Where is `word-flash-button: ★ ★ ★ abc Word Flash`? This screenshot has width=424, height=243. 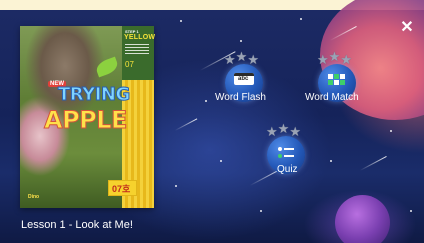 word-flash-button: ★ ★ ★ abc Word Flash is located at coordinates (244, 79).